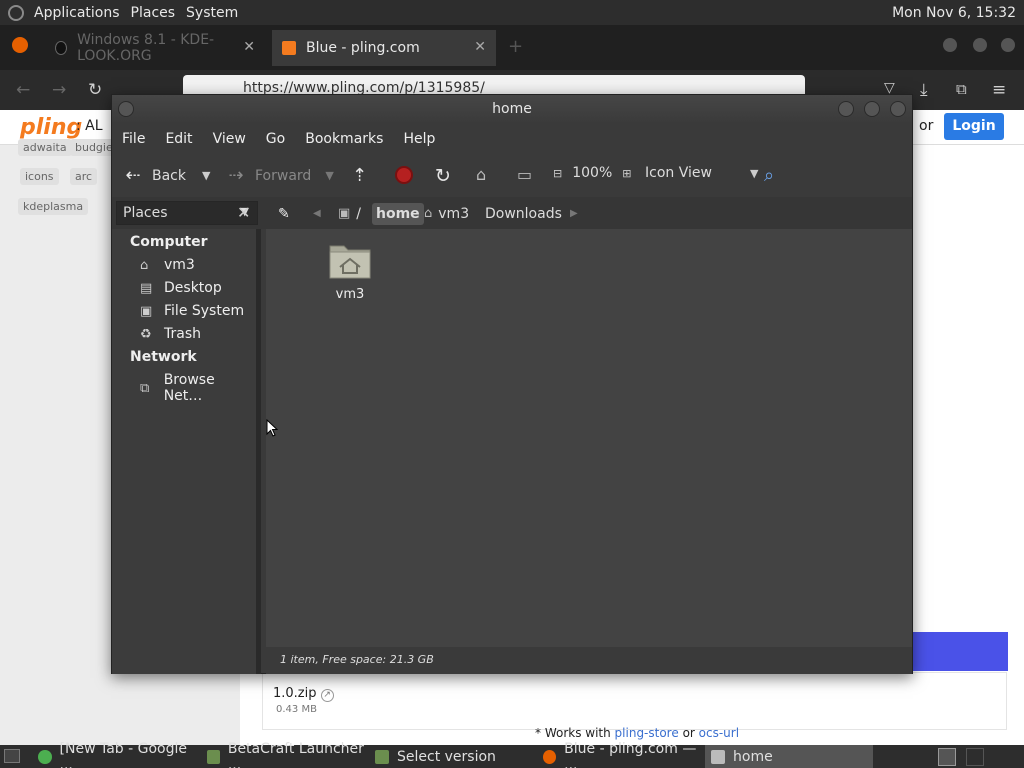 The image size is (1024, 768). I want to click on menu-bookmarks: Bookmarks, so click(344, 139).